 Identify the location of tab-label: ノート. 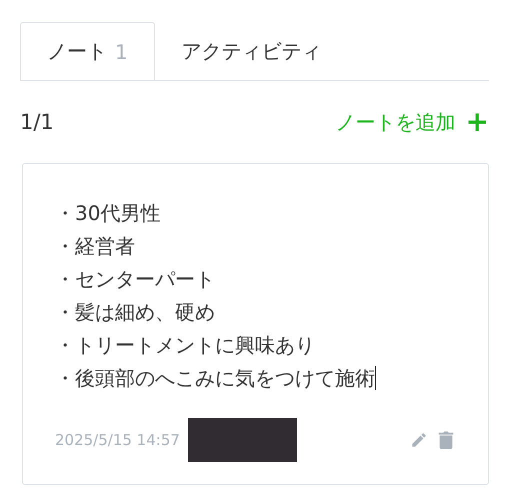
(77, 51).